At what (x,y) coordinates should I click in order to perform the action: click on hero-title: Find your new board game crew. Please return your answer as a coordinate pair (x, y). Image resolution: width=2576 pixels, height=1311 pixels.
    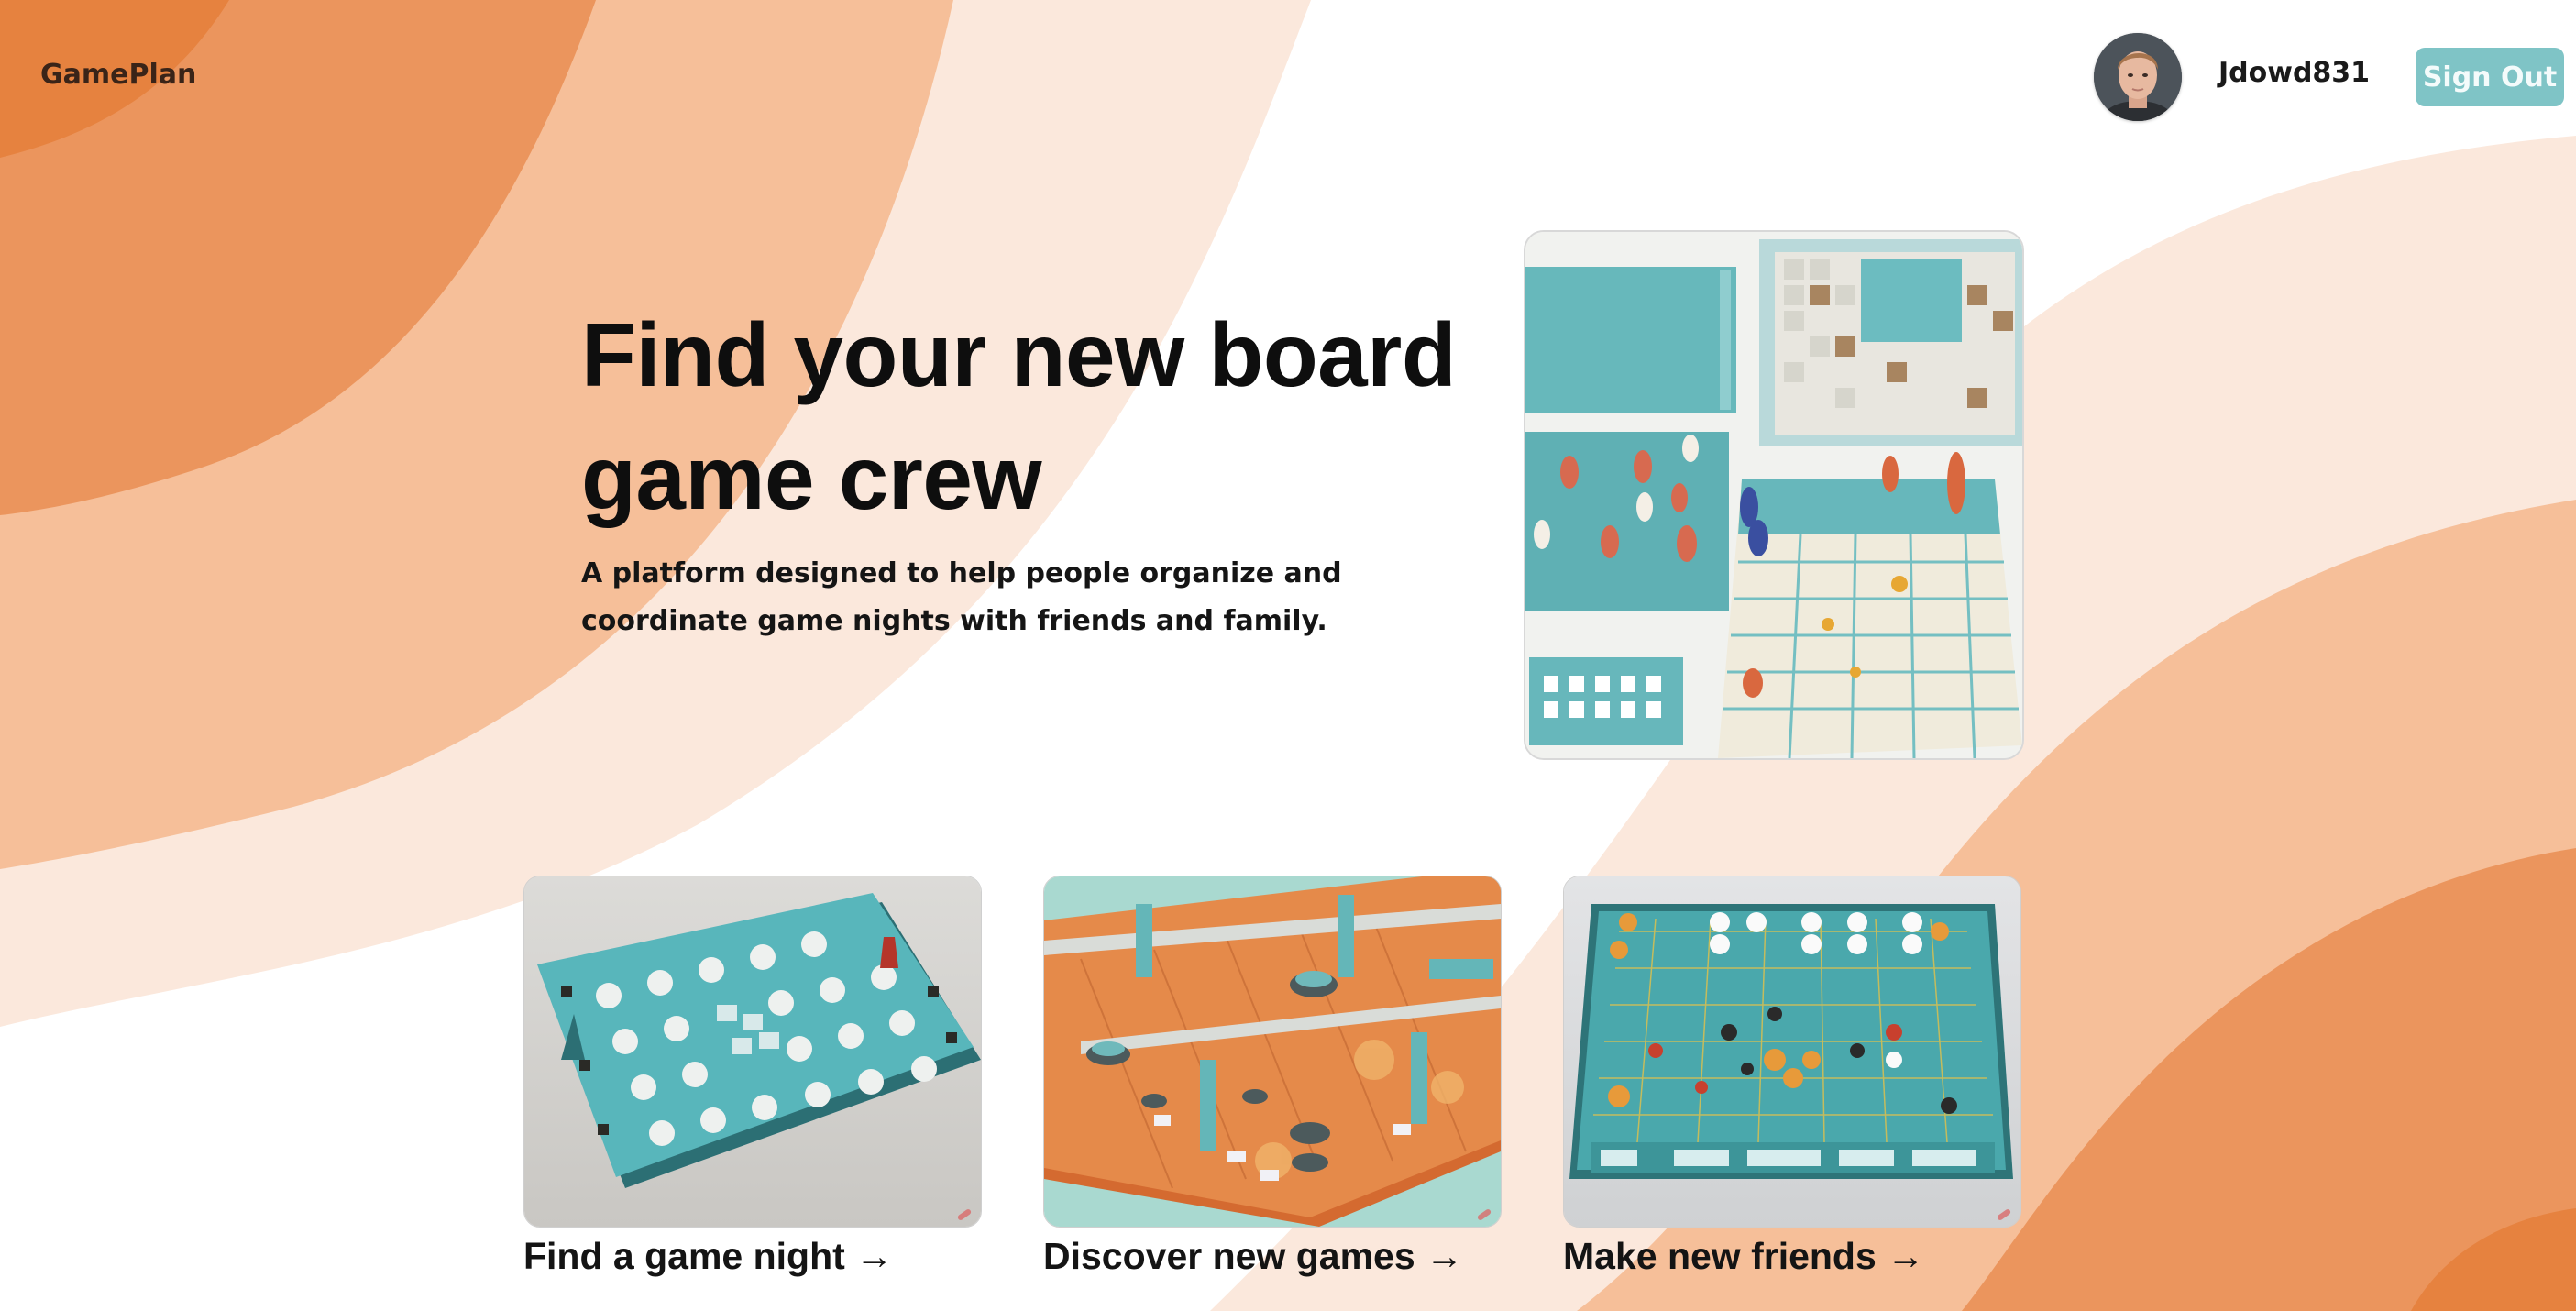
    Looking at the image, I should click on (1019, 416).